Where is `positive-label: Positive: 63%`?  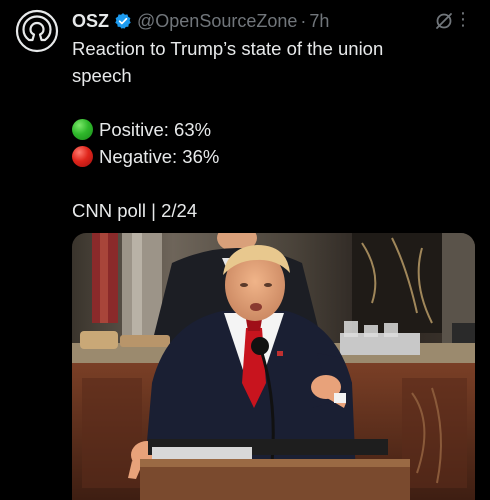 positive-label: Positive: 63% is located at coordinates (155, 129).